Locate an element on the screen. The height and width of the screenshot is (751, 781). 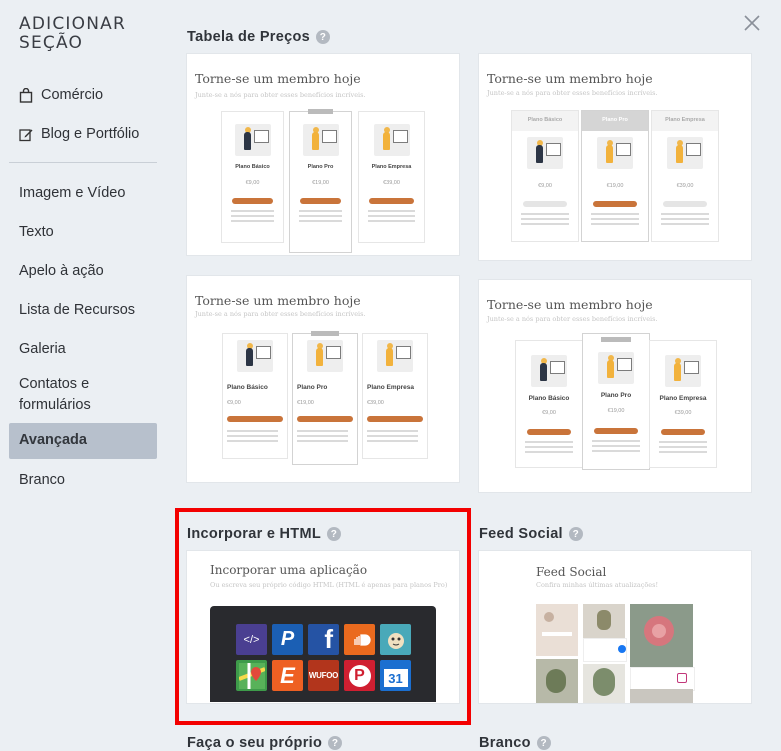
sidebar-item-image-video: Imagem e Vídeo is located at coordinates (89, 193).